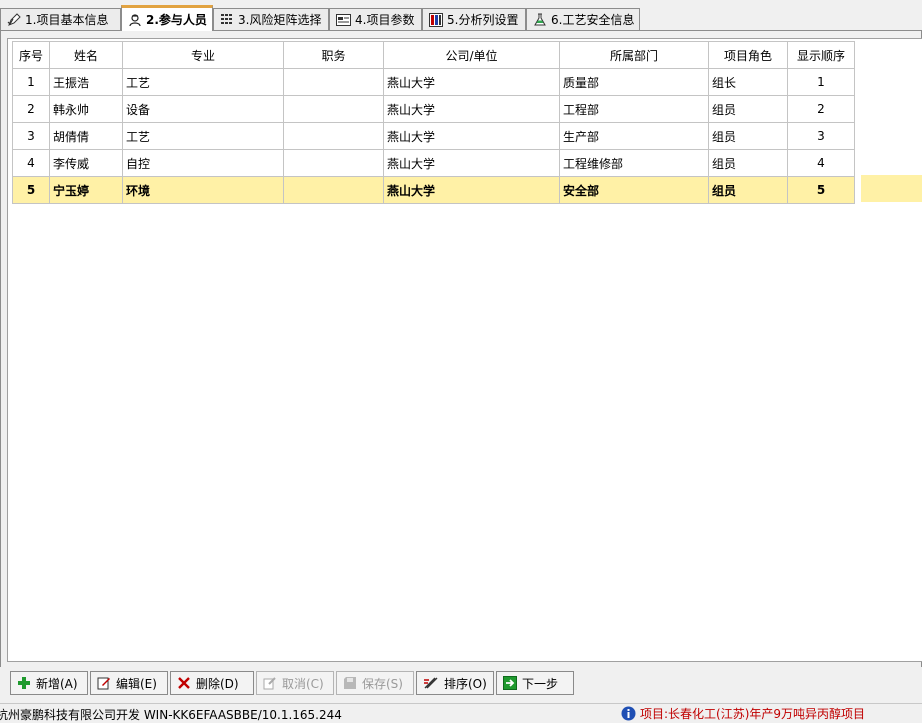 This screenshot has height=723, width=922. Describe the element at coordinates (821, 136) in the screenshot. I see `cell-display-order: 3` at that location.